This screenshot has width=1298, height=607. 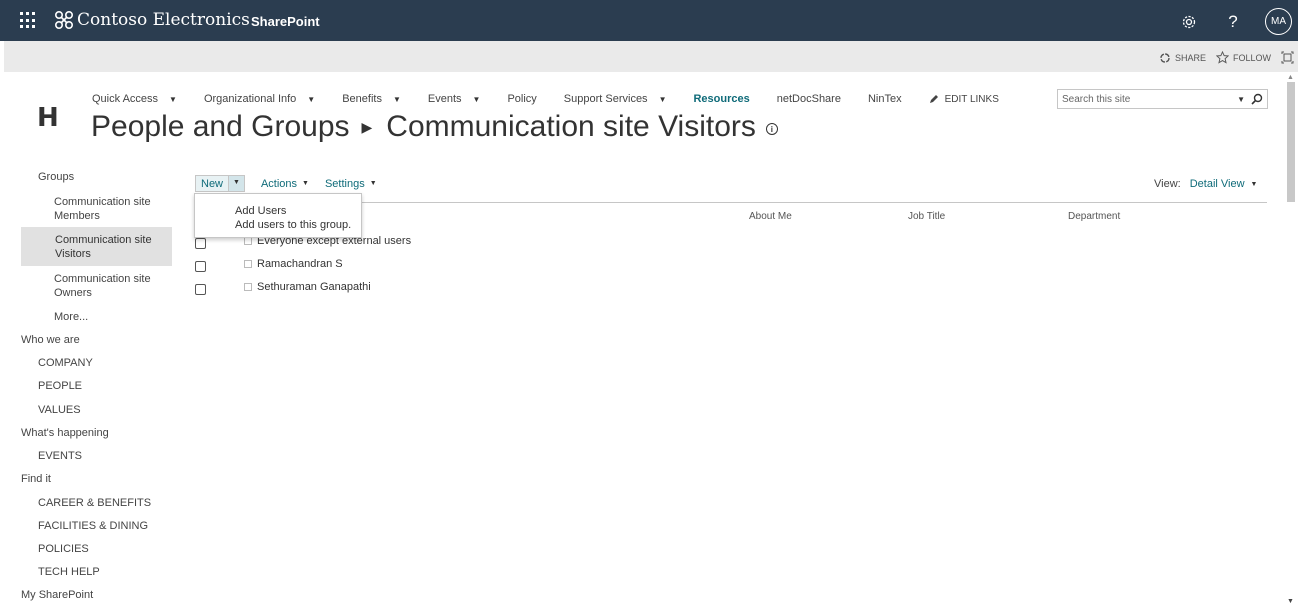 I want to click on view-dropdown: Detail View ▼, so click(x=1224, y=184).